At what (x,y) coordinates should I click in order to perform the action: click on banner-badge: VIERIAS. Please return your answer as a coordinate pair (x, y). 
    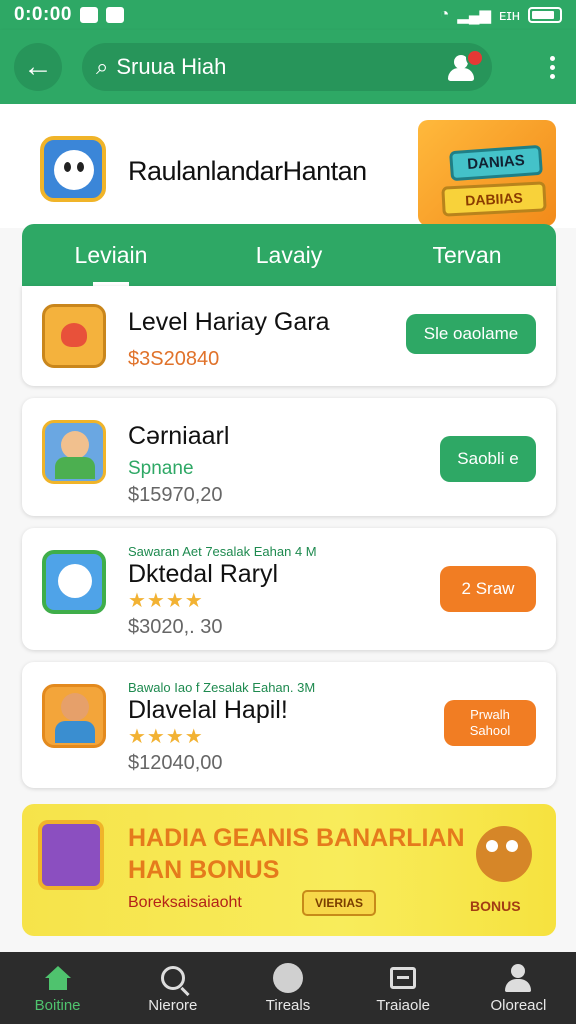
    Looking at the image, I should click on (339, 903).